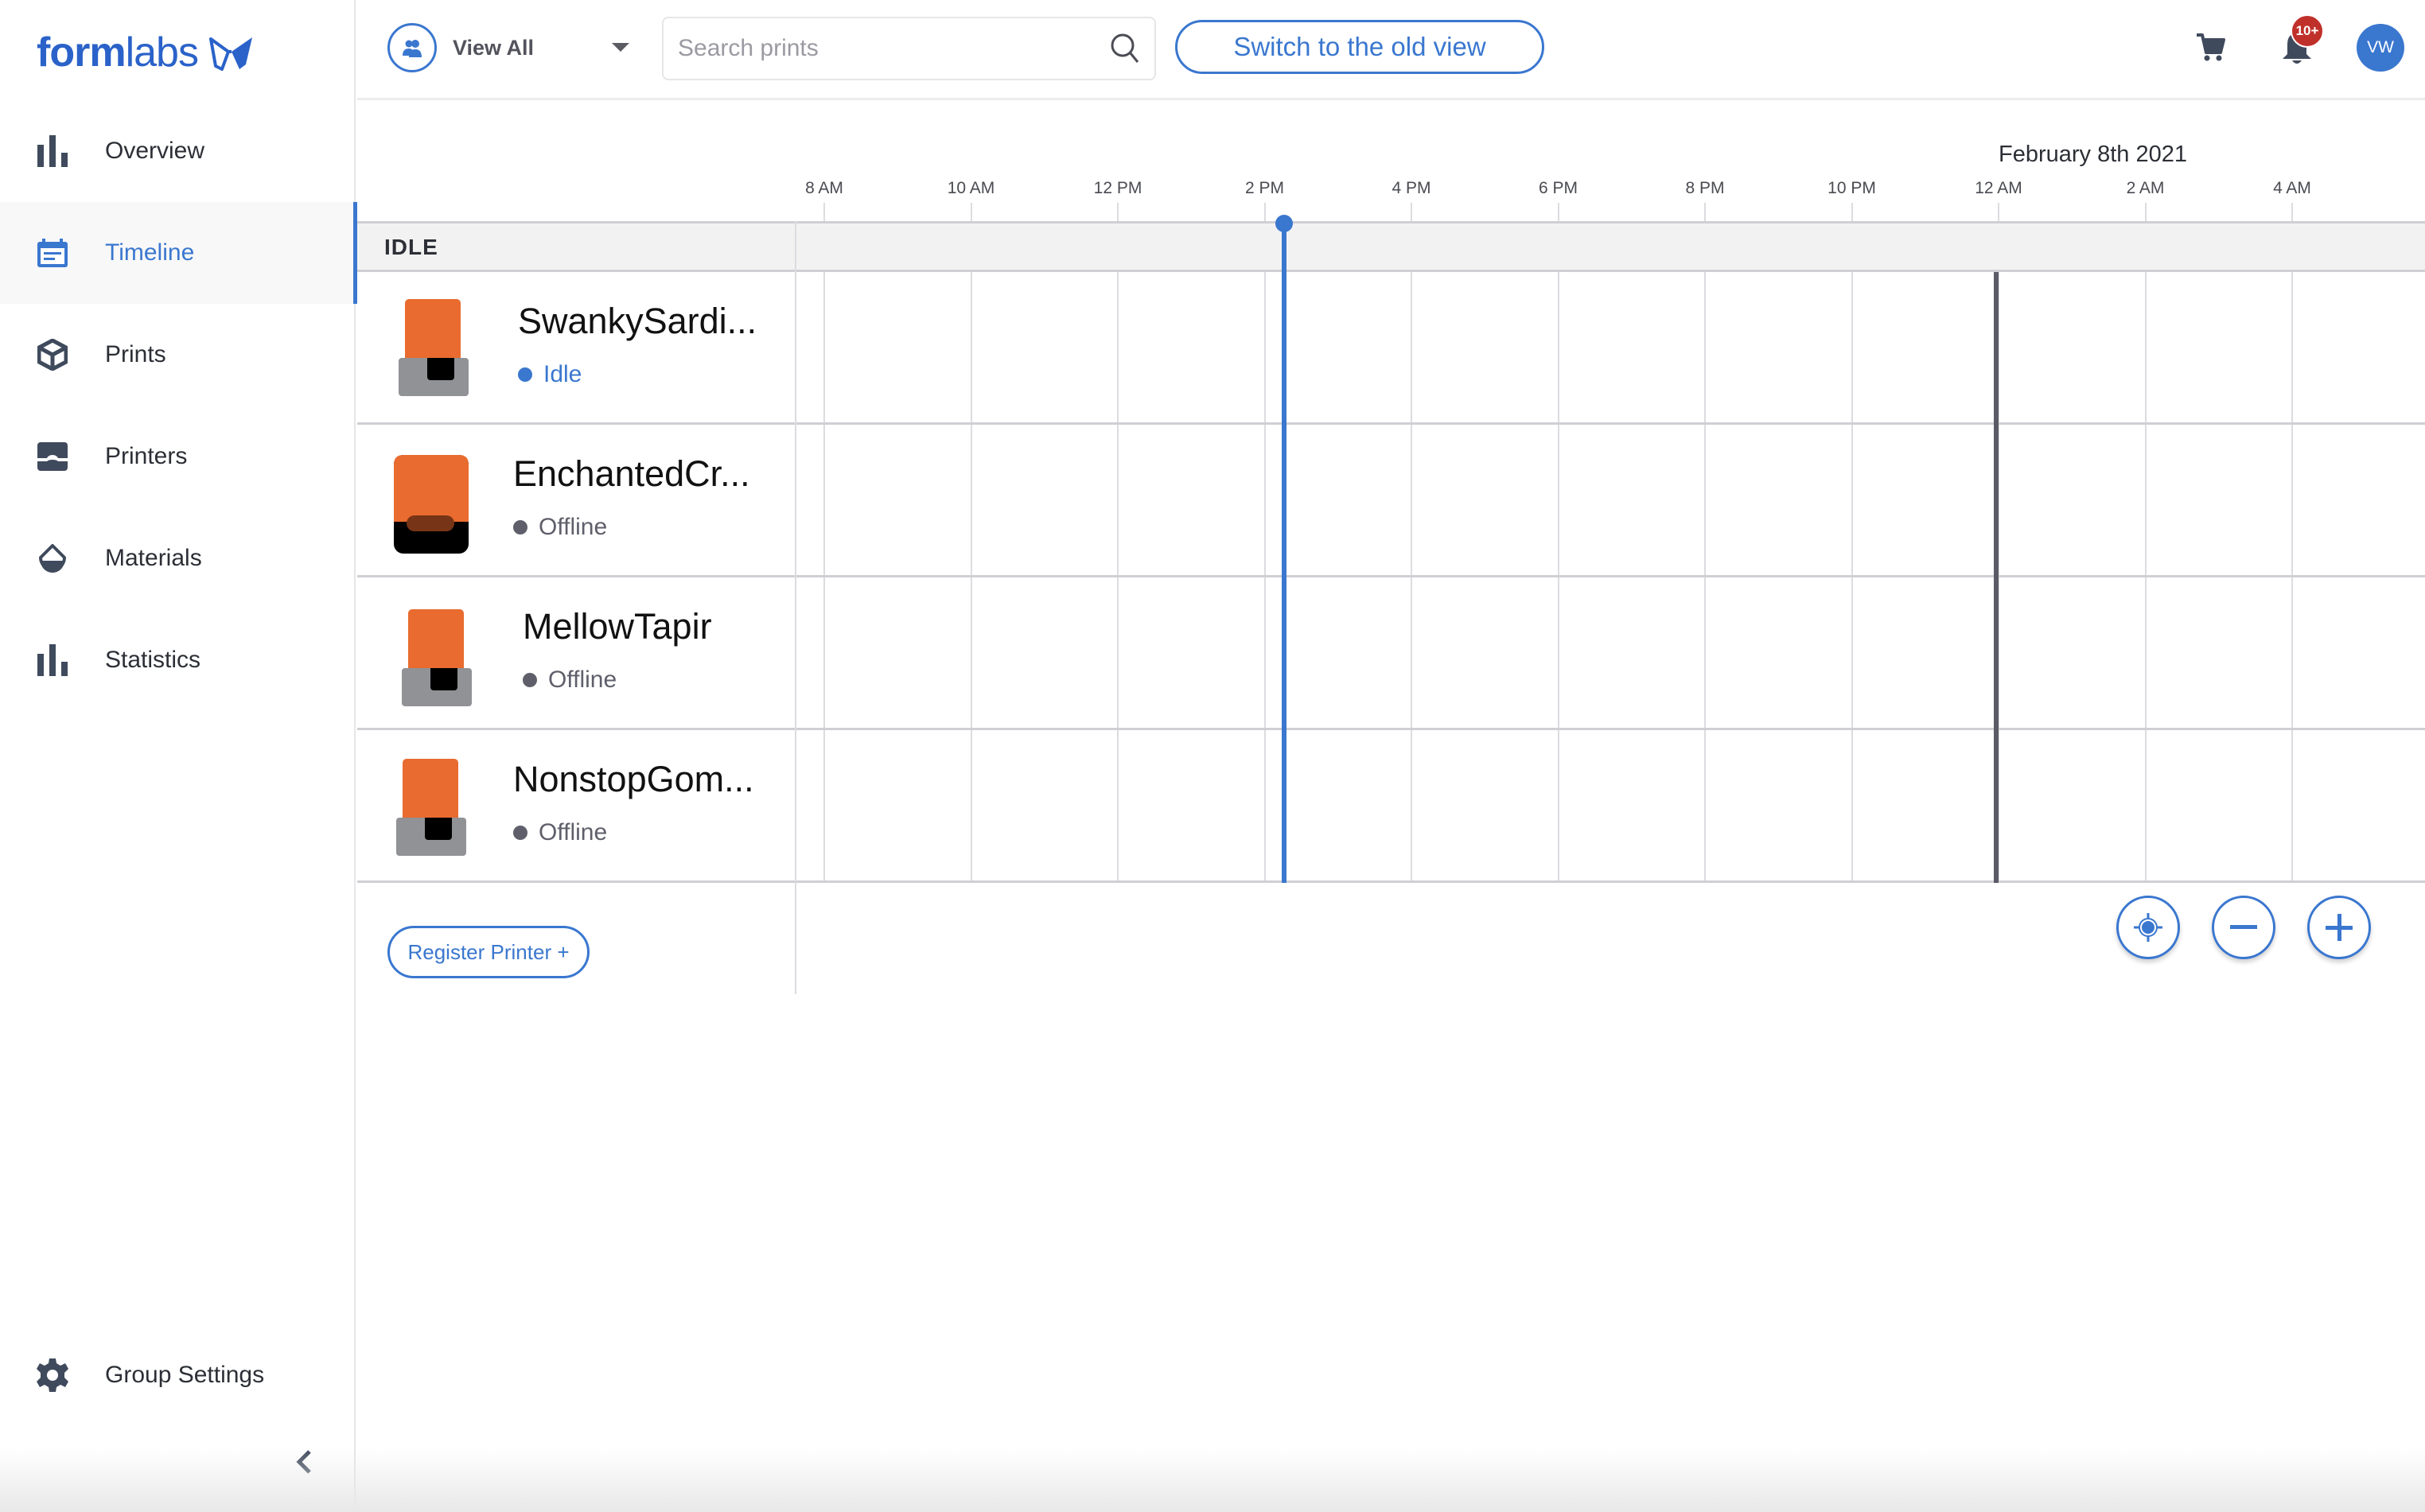  I want to click on time-tick-label: 8 AM, so click(824, 188).